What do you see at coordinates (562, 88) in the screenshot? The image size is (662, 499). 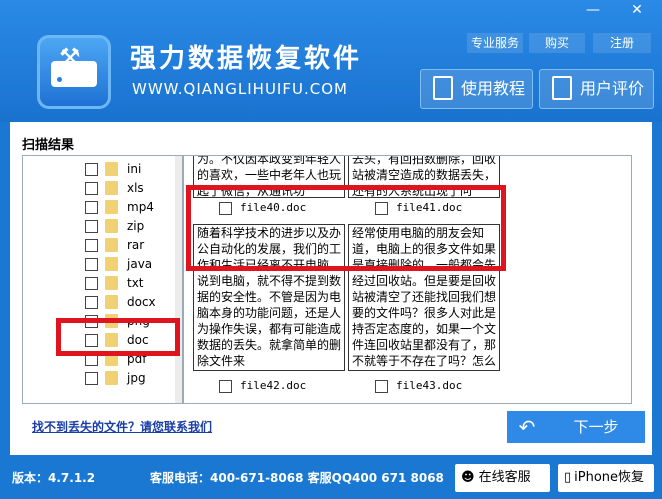 I see `chat-icon` at bounding box center [562, 88].